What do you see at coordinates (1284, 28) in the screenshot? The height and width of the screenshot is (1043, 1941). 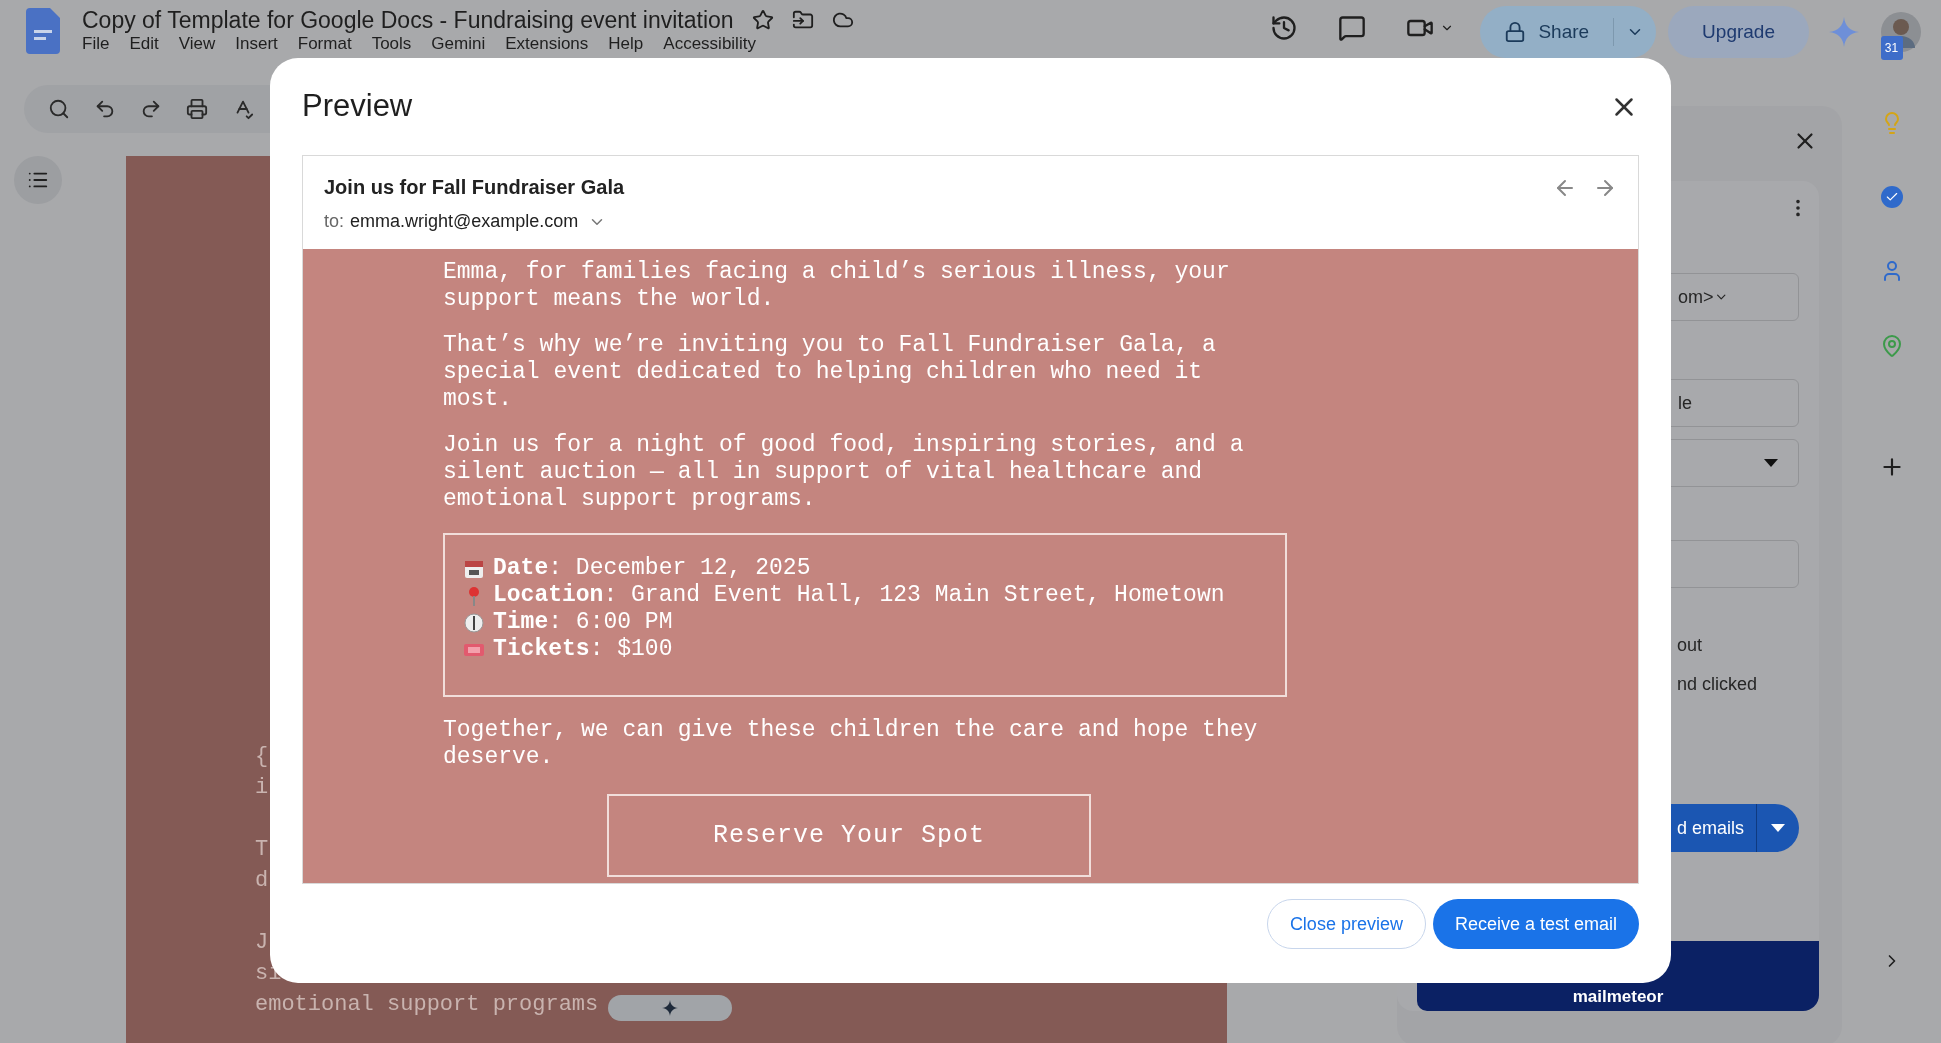 I see `history-icon` at bounding box center [1284, 28].